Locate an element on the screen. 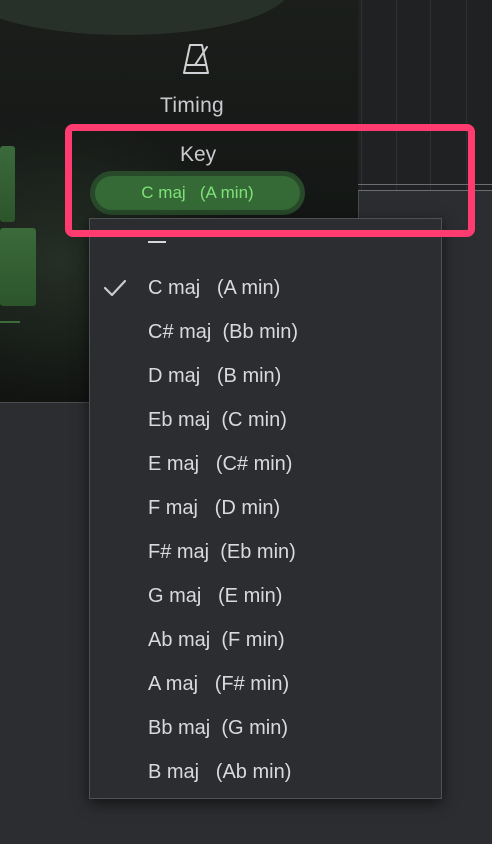  menu-scroll-up-indicator is located at coordinates (157, 242).